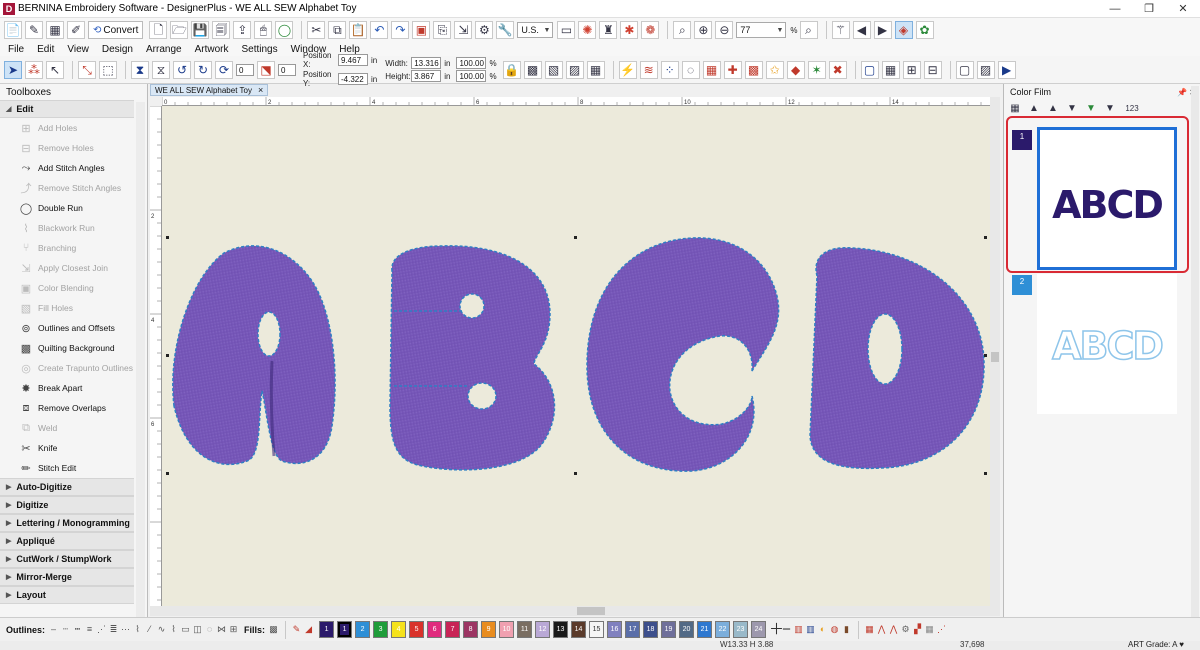  What do you see at coordinates (421, 30) in the screenshot?
I see `import-graphic-icon: ▣` at bounding box center [421, 30].